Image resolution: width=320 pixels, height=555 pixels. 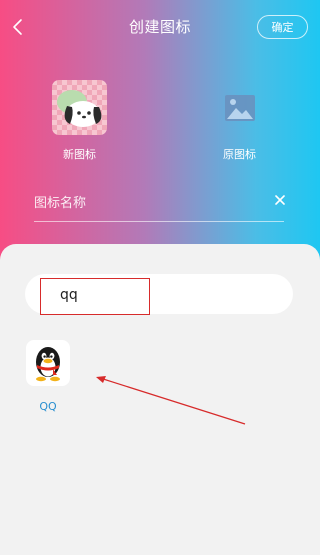 I want to click on result-item-qq, so click(x=48, y=363).